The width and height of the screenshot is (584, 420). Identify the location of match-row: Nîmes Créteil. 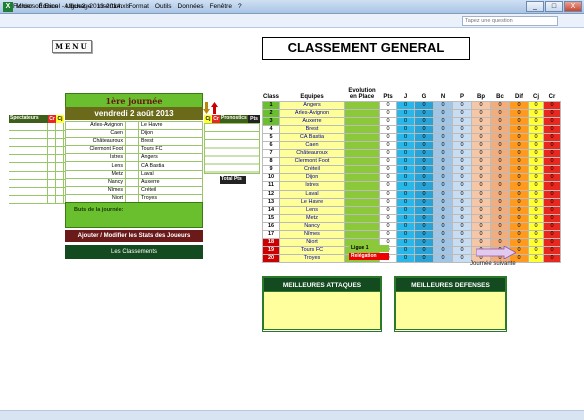
(134, 190).